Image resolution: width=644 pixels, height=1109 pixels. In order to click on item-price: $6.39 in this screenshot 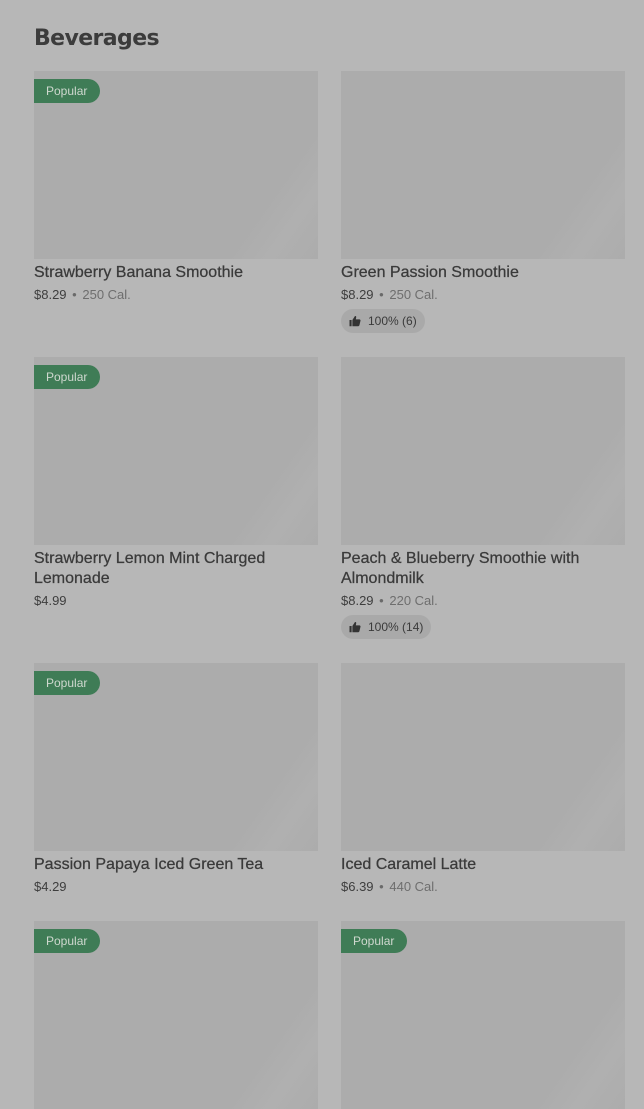, I will do `click(357, 886)`.